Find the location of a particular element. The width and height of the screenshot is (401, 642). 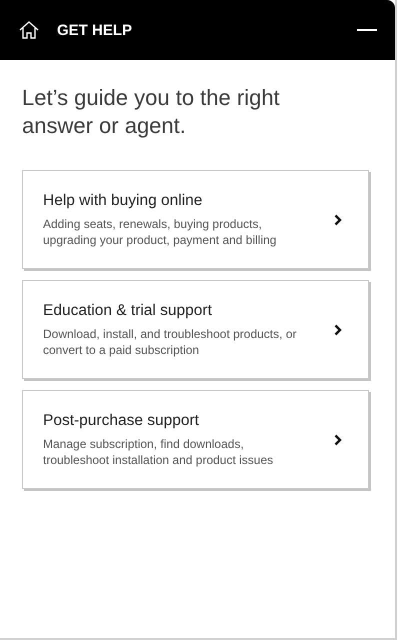

option-title: Post-purchase support is located at coordinates (121, 421).